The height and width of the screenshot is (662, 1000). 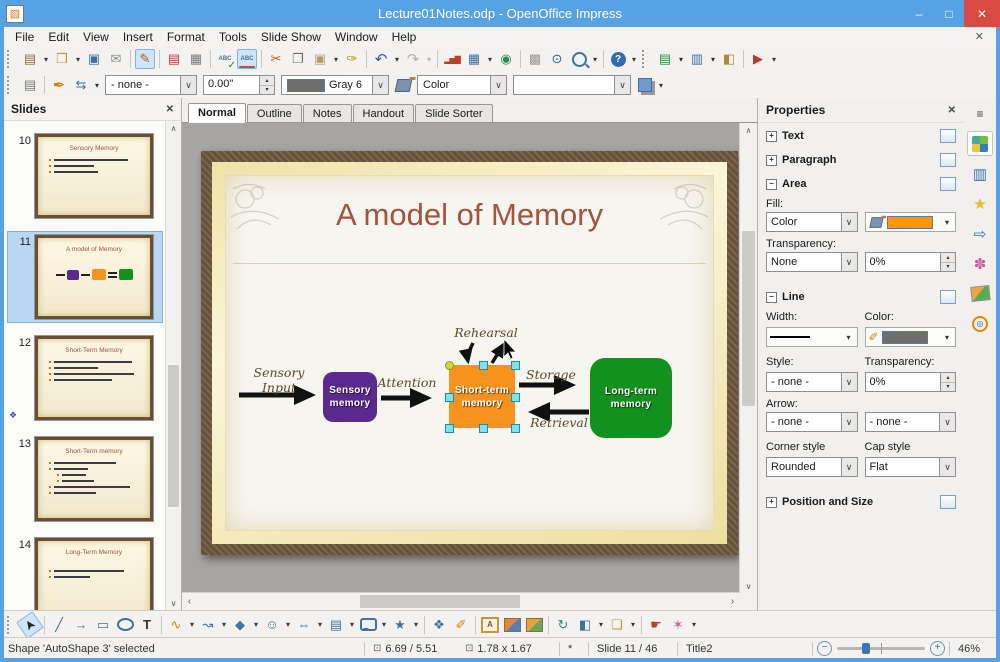 I want to click on interaction-icon: ☛, so click(x=656, y=625).